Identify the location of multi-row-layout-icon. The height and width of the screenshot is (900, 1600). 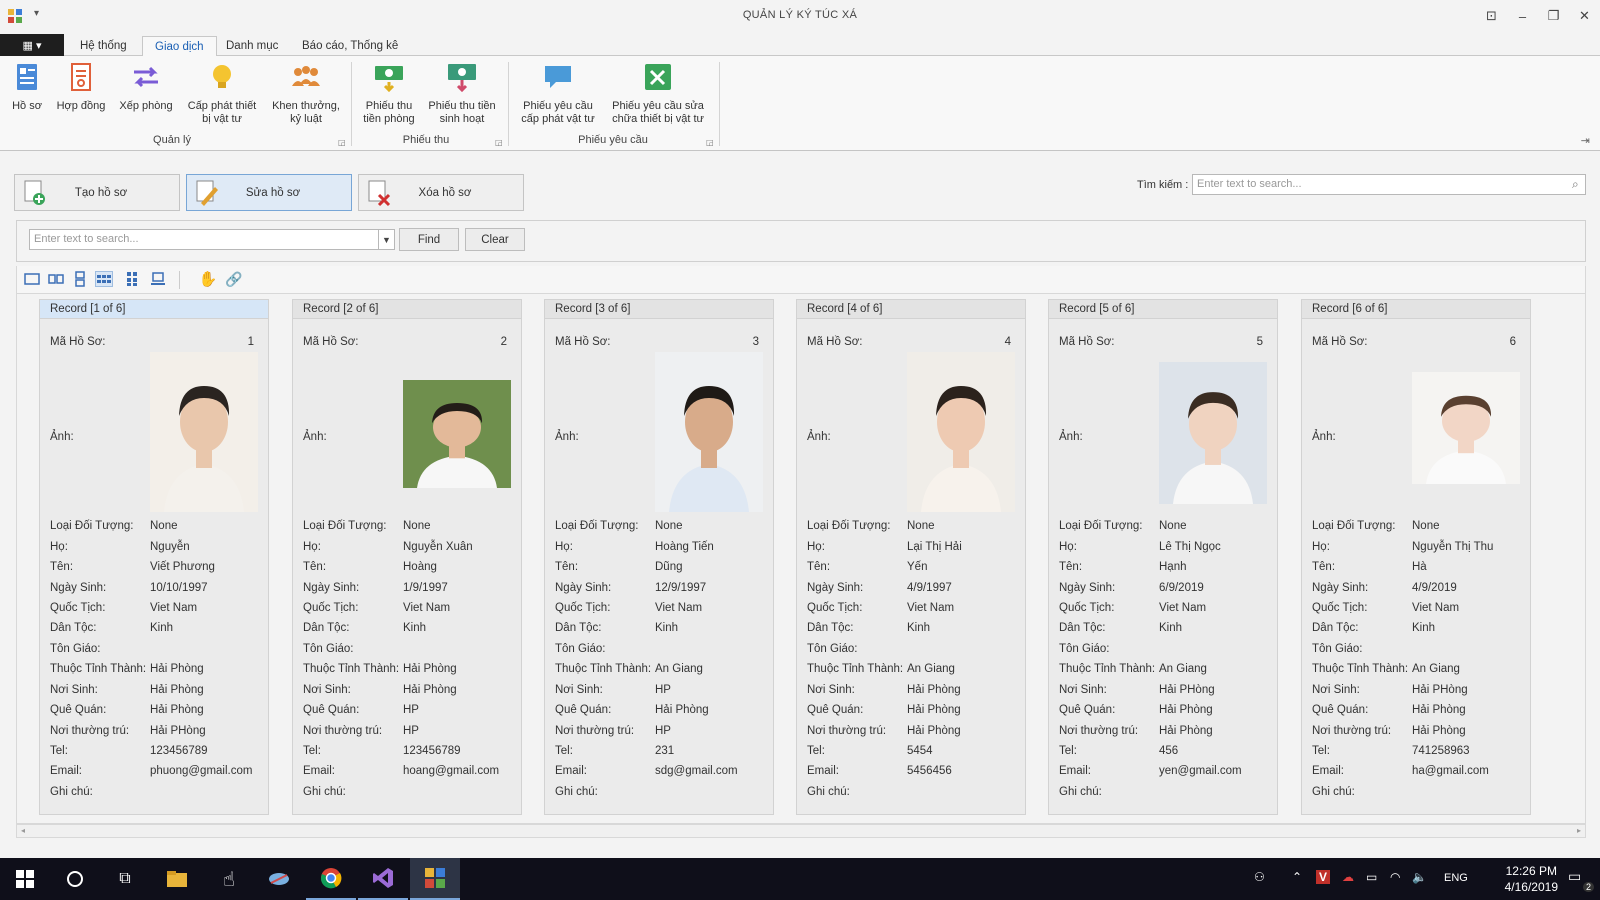
(104, 279).